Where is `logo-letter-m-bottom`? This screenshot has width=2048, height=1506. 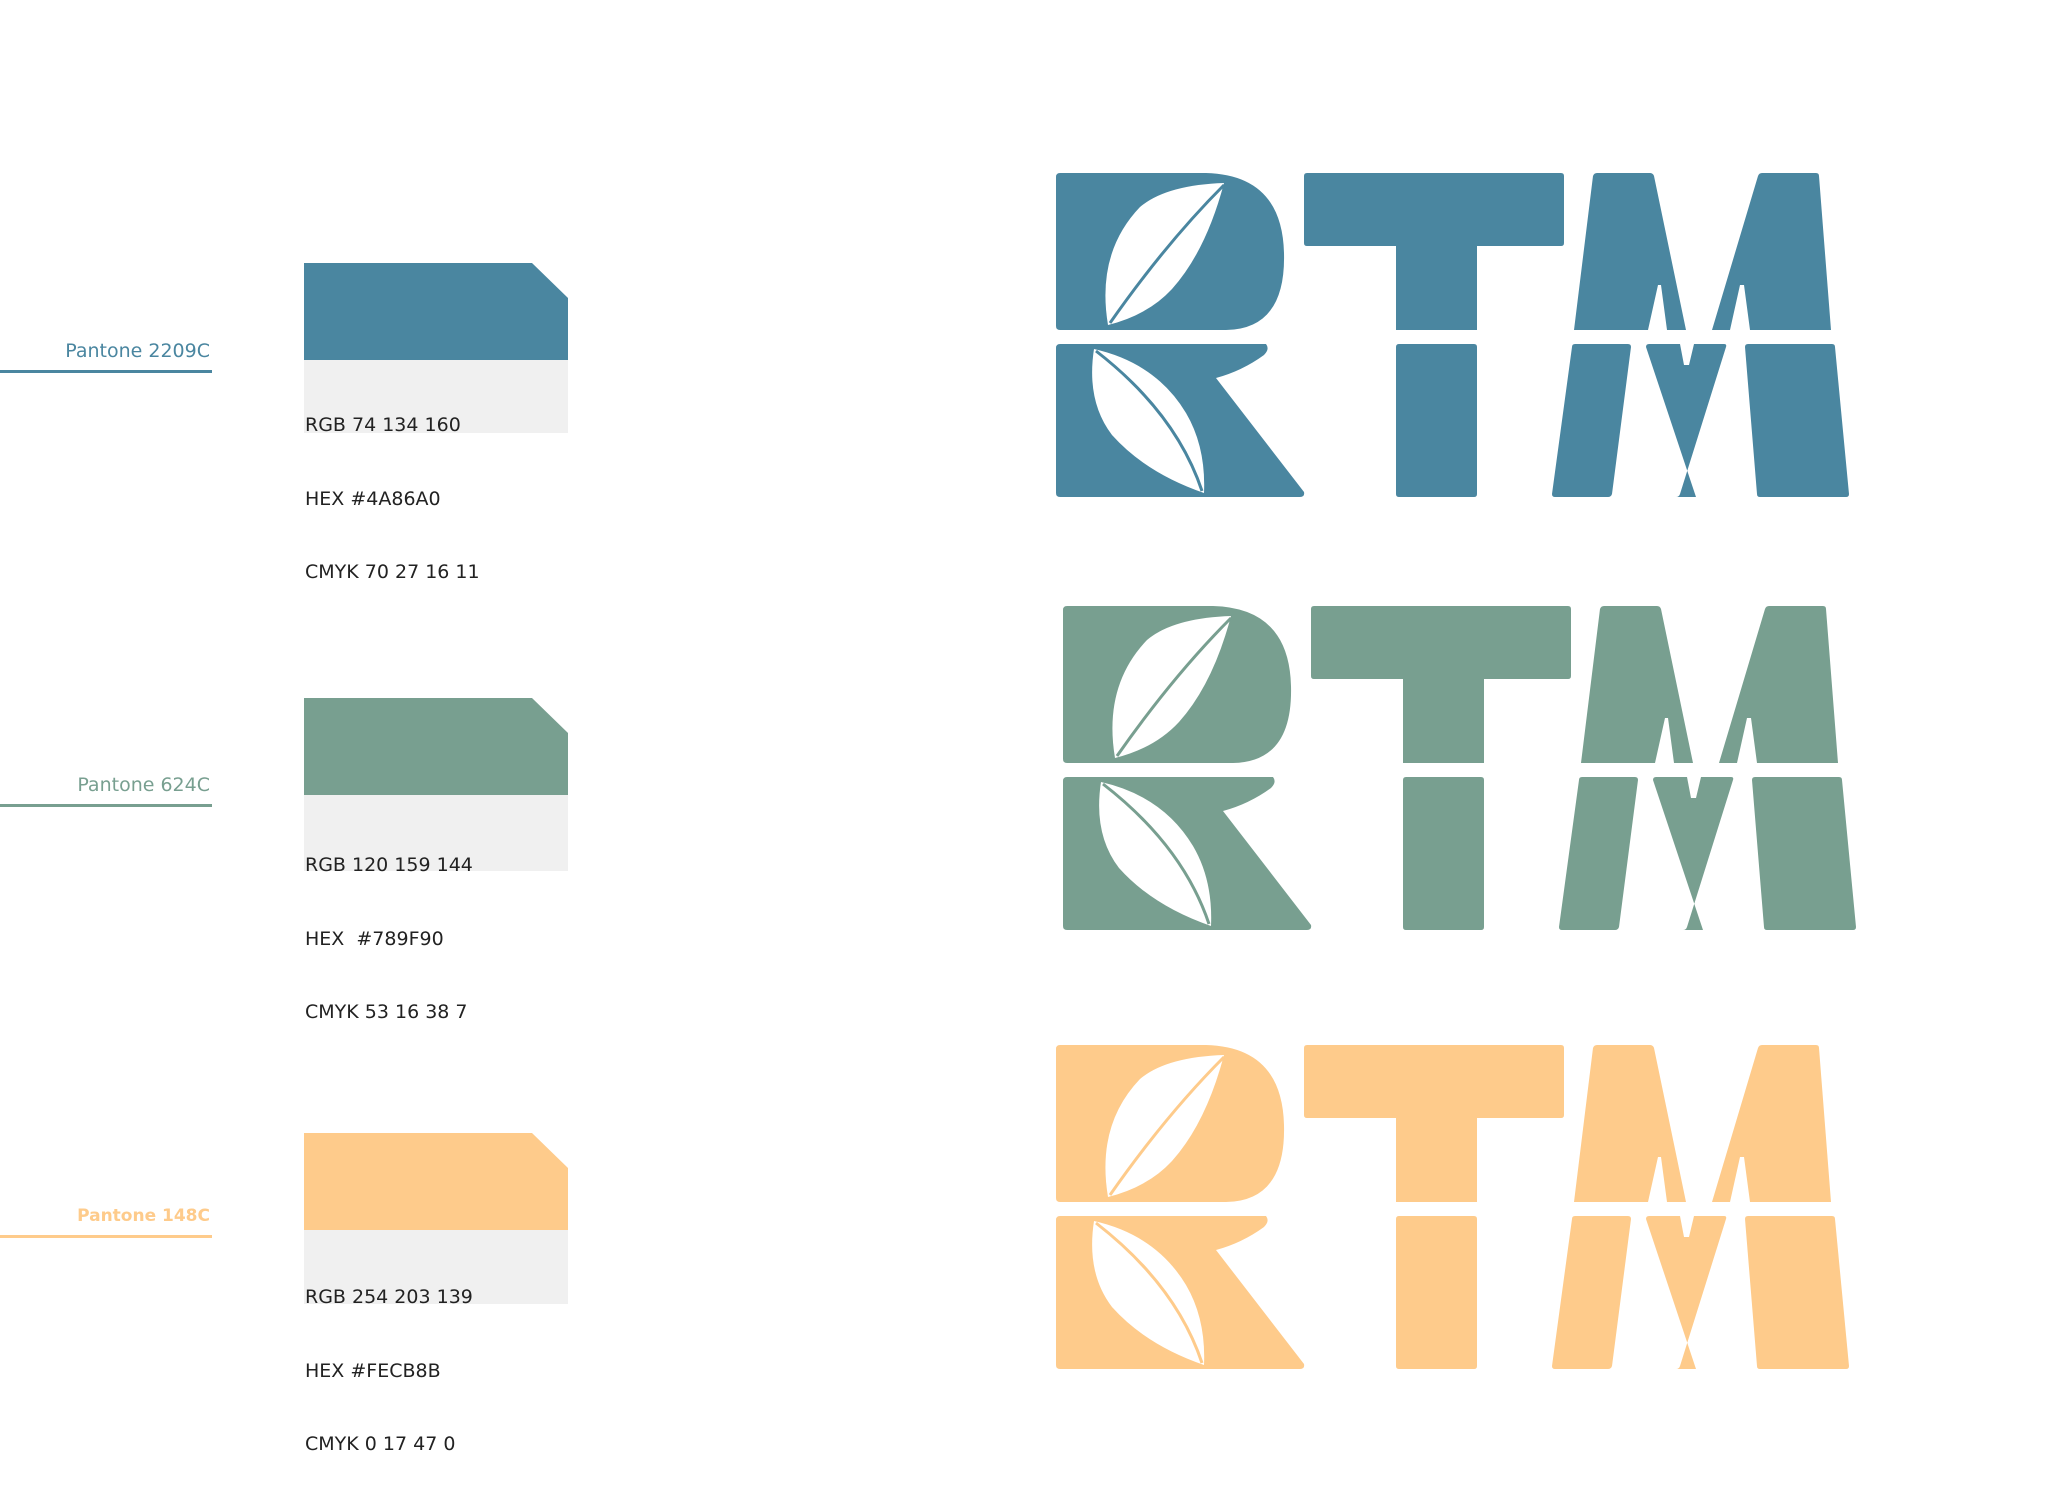
logo-letter-m-bottom is located at coordinates (1700, 1292).